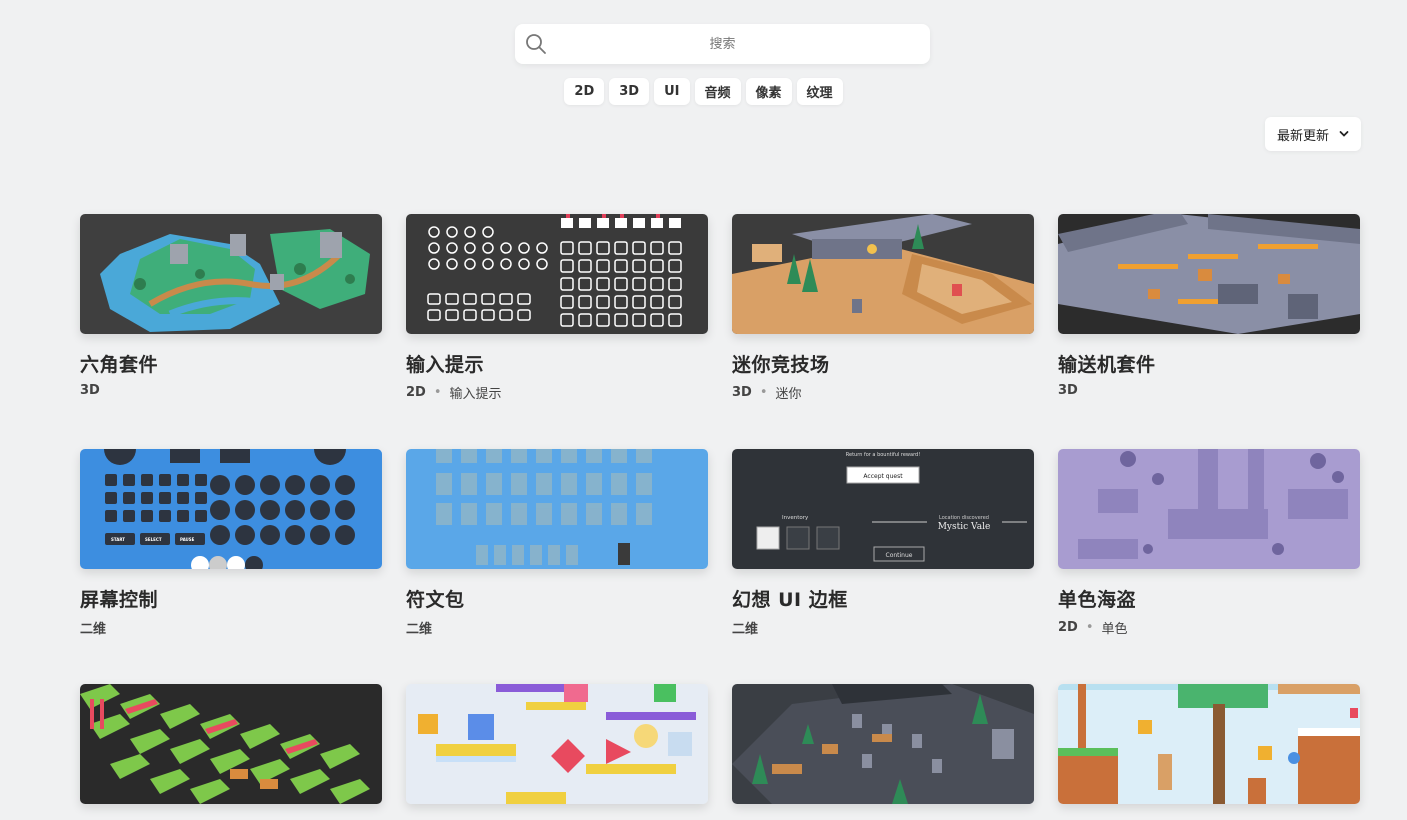 This screenshot has height=820, width=1407. Describe the element at coordinates (795, 518) in the screenshot. I see `fantasy-inventory-text: Inventory` at that location.